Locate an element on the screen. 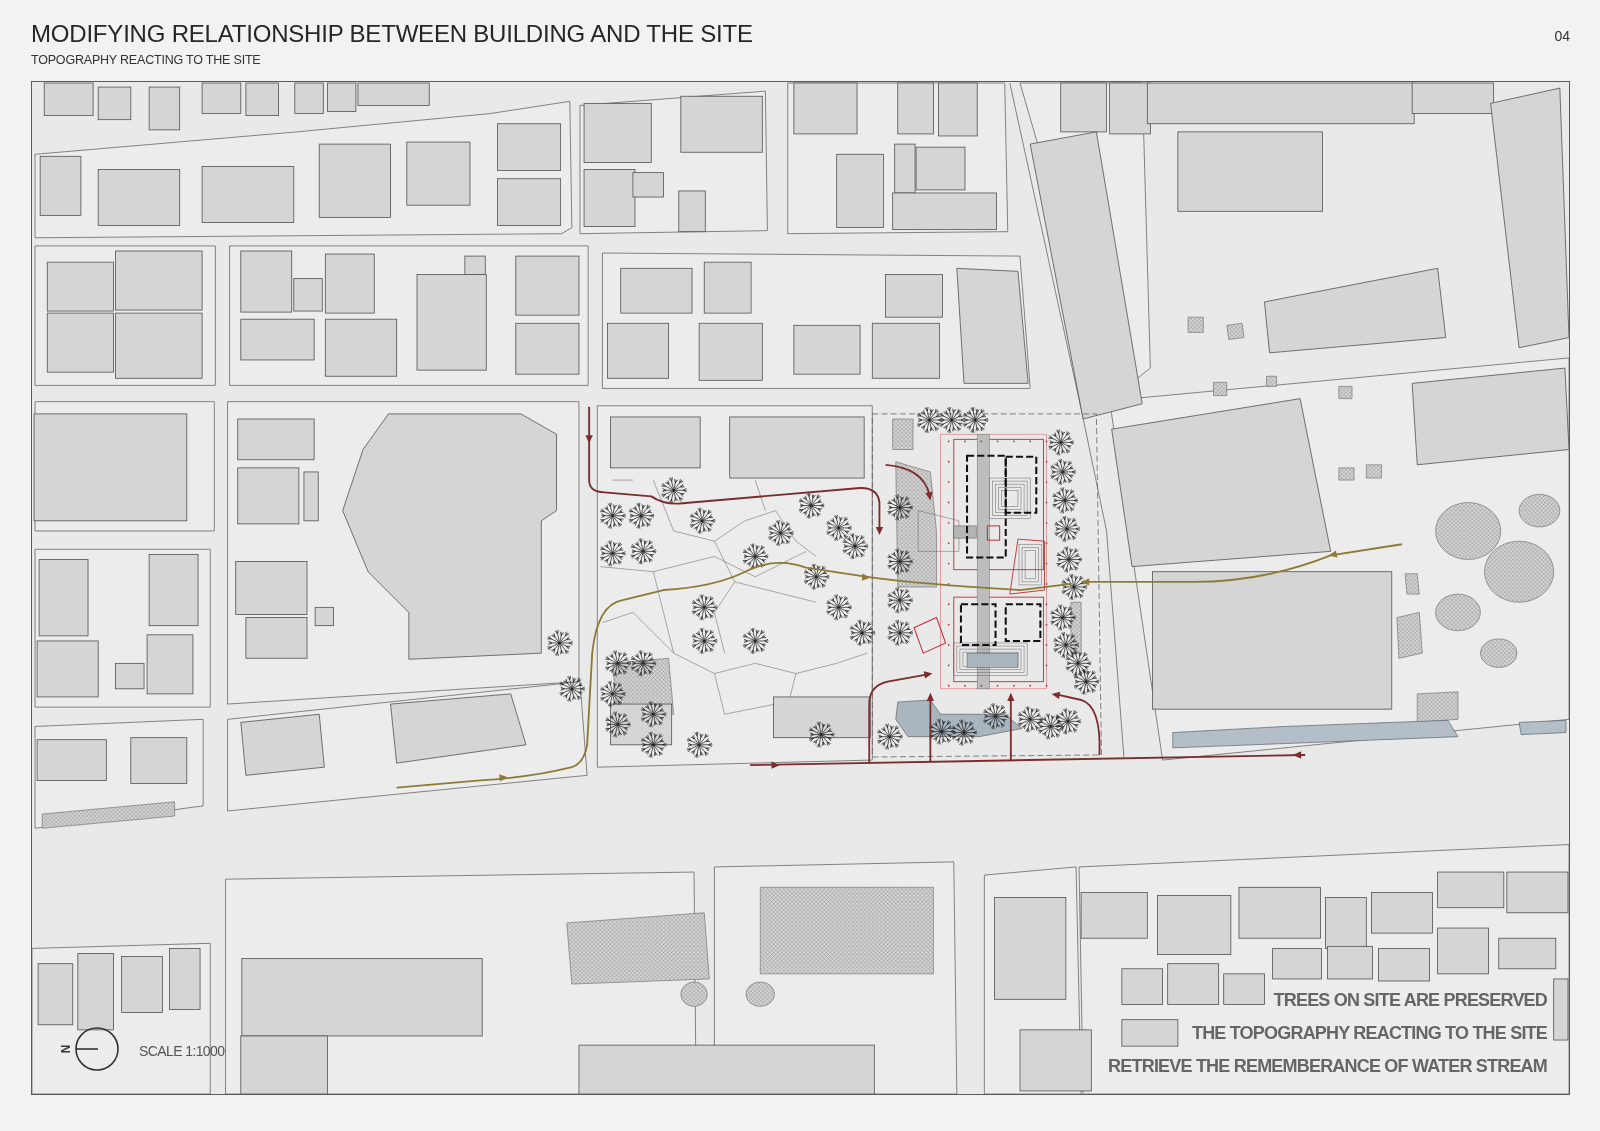 The width and height of the screenshot is (1600, 1131). plan-note: TREES ON SITE ARE PRESERVED is located at coordinates (1410, 1000).